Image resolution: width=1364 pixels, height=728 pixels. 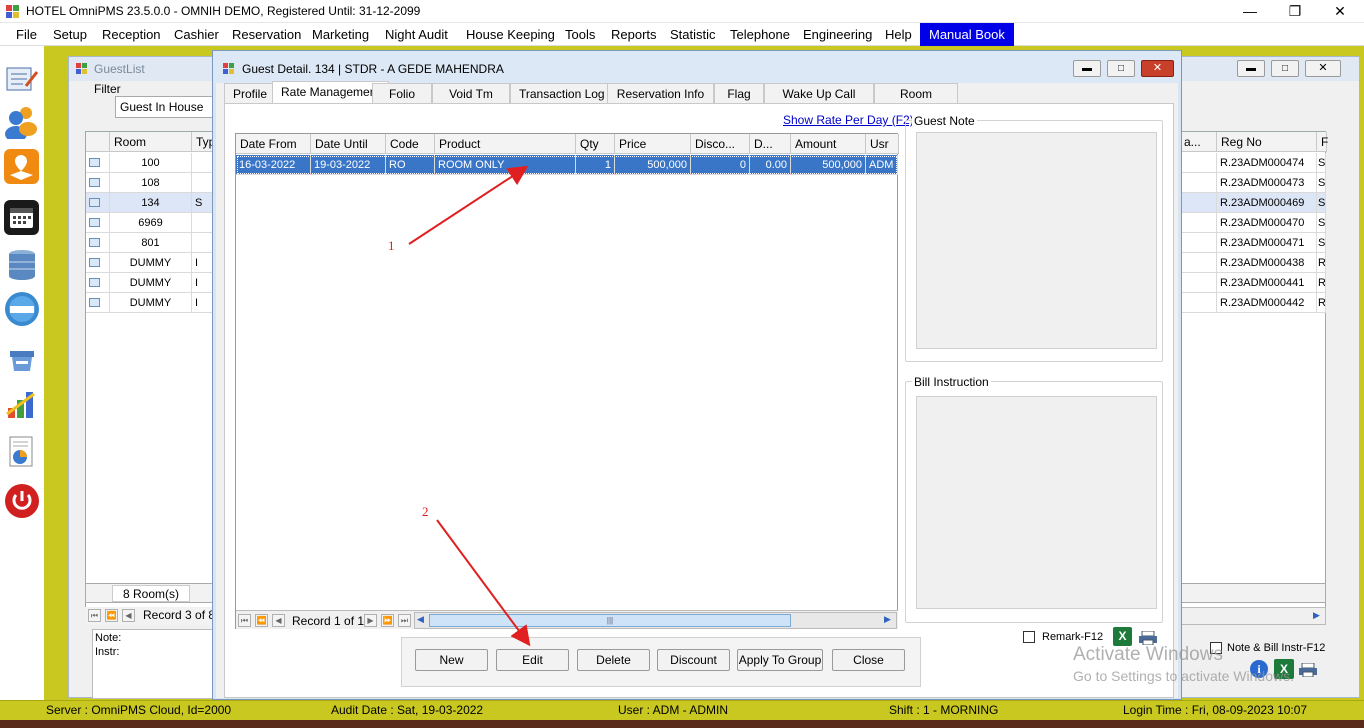 I want to click on status-shift: Shift : 1 - MORNING, so click(x=944, y=710).